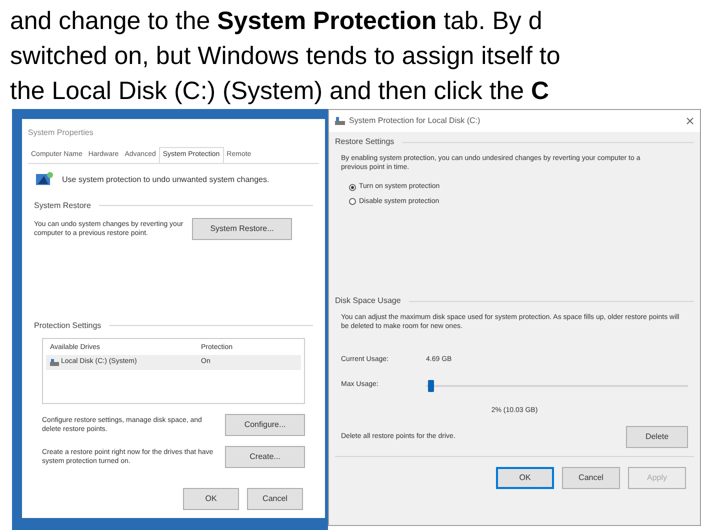 This screenshot has height=530, width=701. Describe the element at coordinates (431, 386) in the screenshot. I see `slider-thumb` at that location.